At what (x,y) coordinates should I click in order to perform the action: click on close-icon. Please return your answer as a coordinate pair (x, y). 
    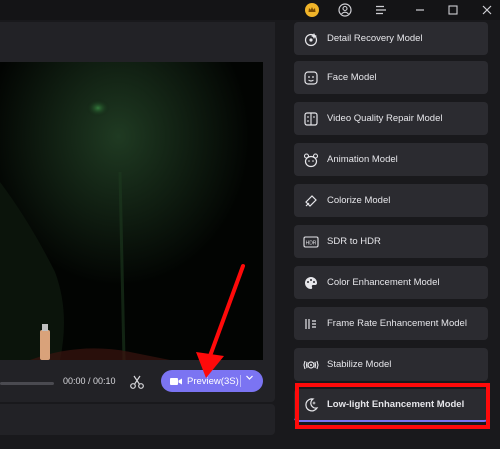
    Looking at the image, I should click on (487, 10).